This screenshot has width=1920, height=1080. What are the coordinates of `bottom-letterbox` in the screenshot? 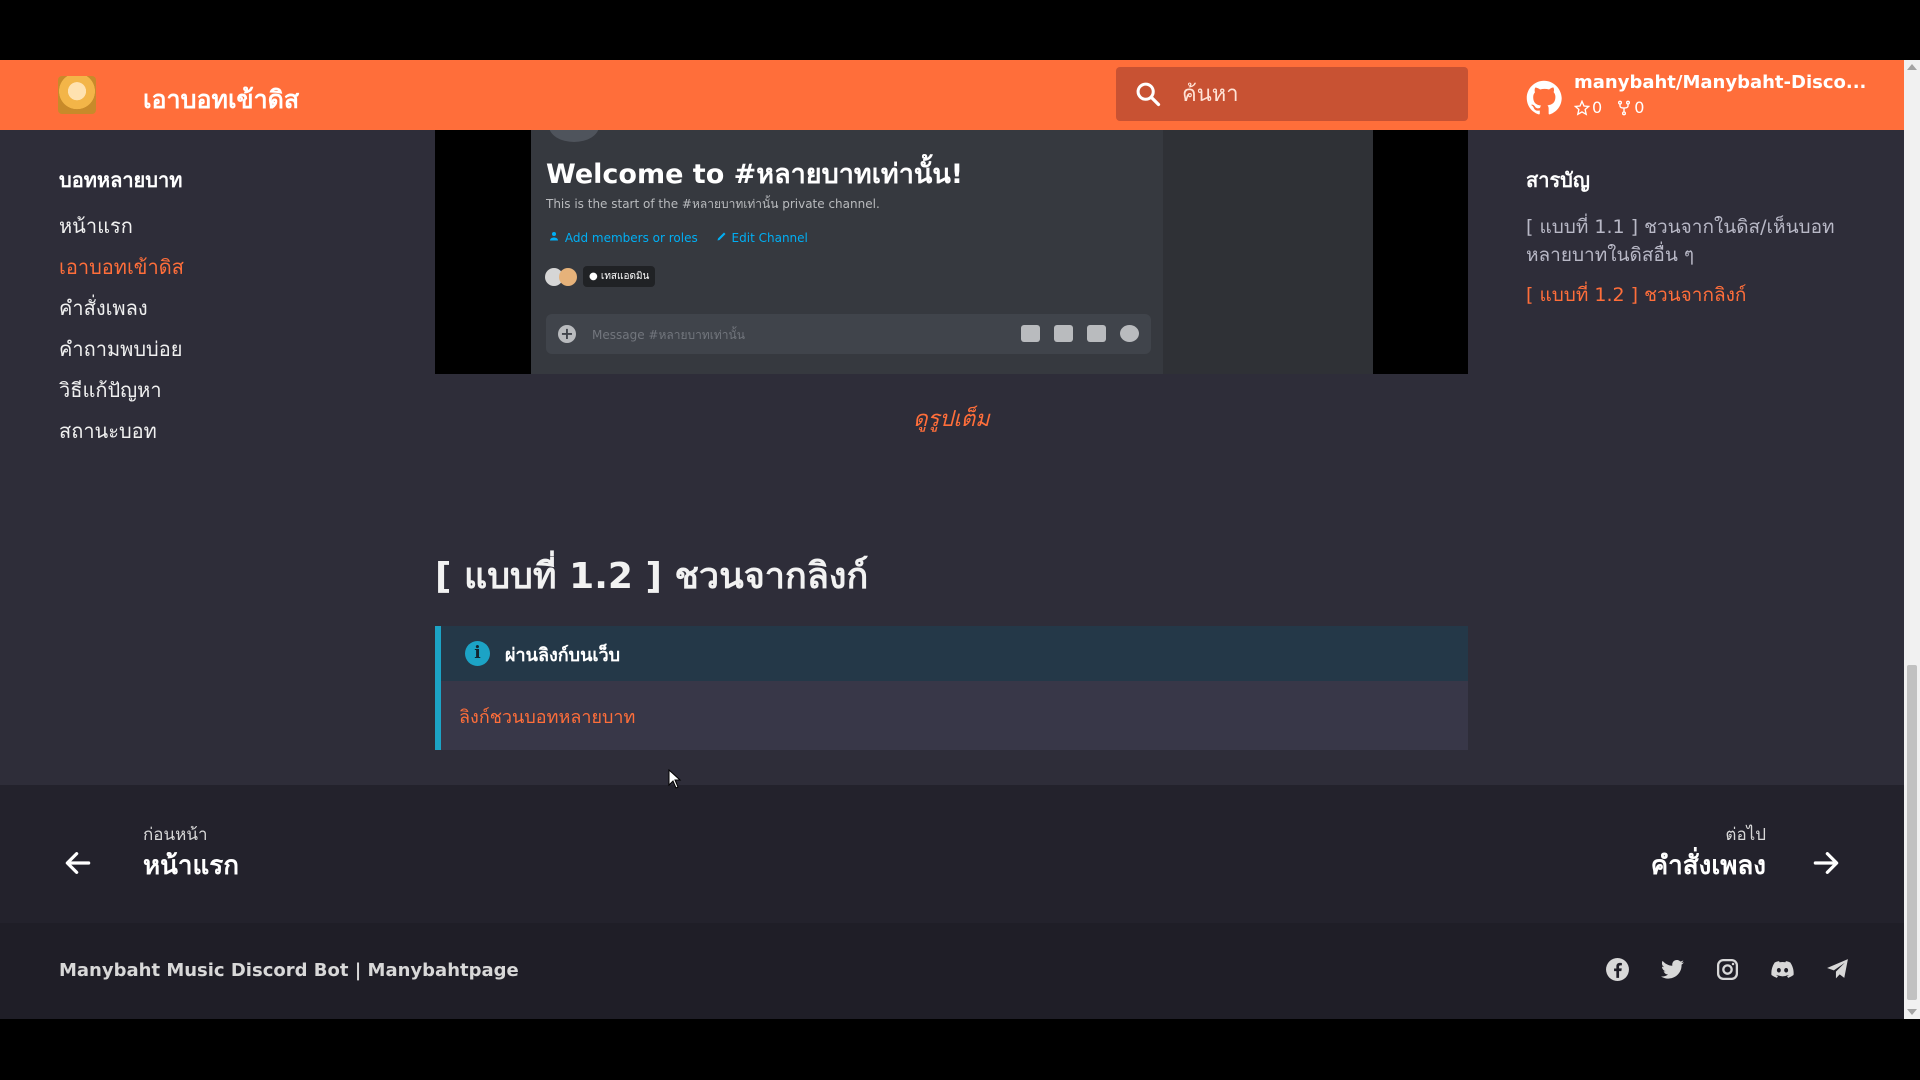 It's located at (960, 1049).